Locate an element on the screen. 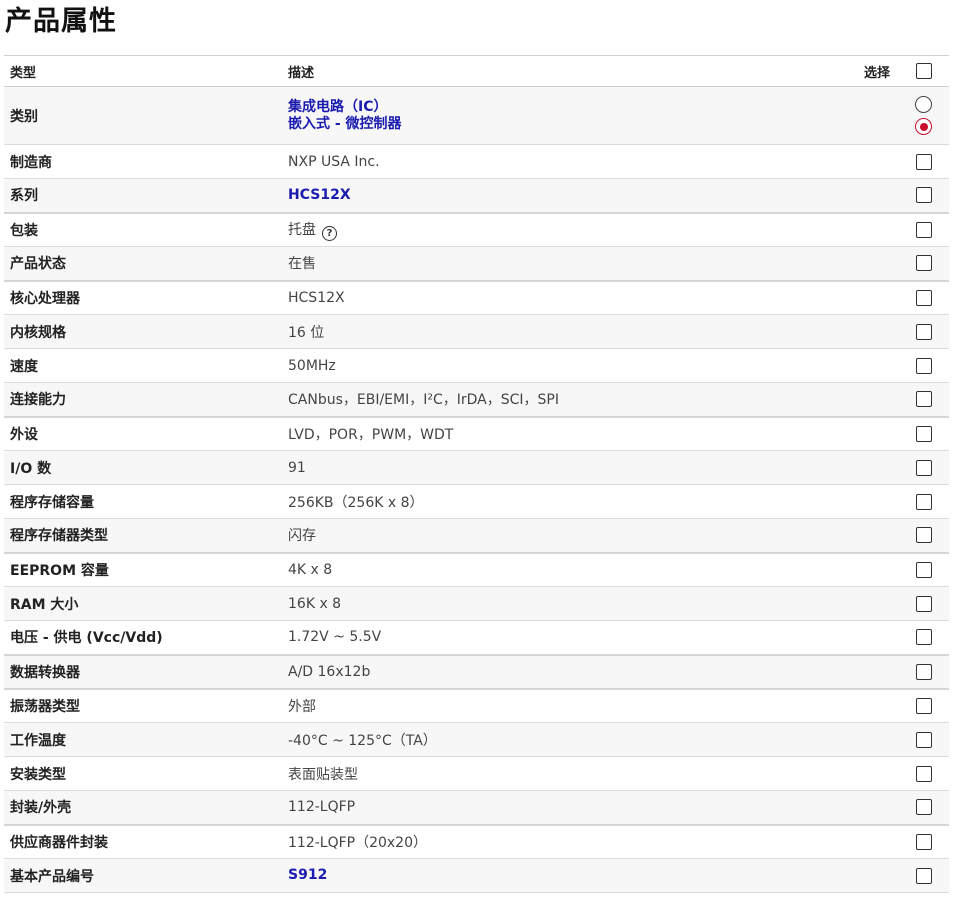  attr-value-ram-size: 16K x 8 is located at coordinates (553, 603).